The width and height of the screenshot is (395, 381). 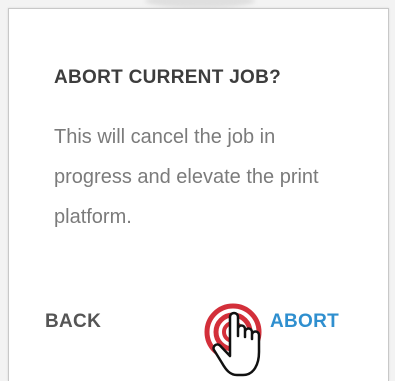 What do you see at coordinates (304, 322) in the screenshot?
I see `abort-button: ABORT` at bounding box center [304, 322].